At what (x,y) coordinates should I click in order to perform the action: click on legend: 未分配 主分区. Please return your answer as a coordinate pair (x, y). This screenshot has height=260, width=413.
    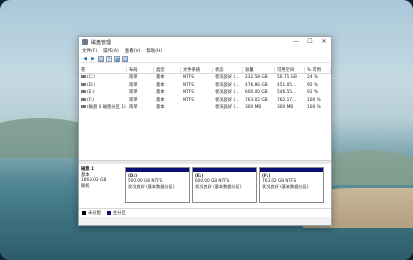
    Looking at the image, I should click on (205, 212).